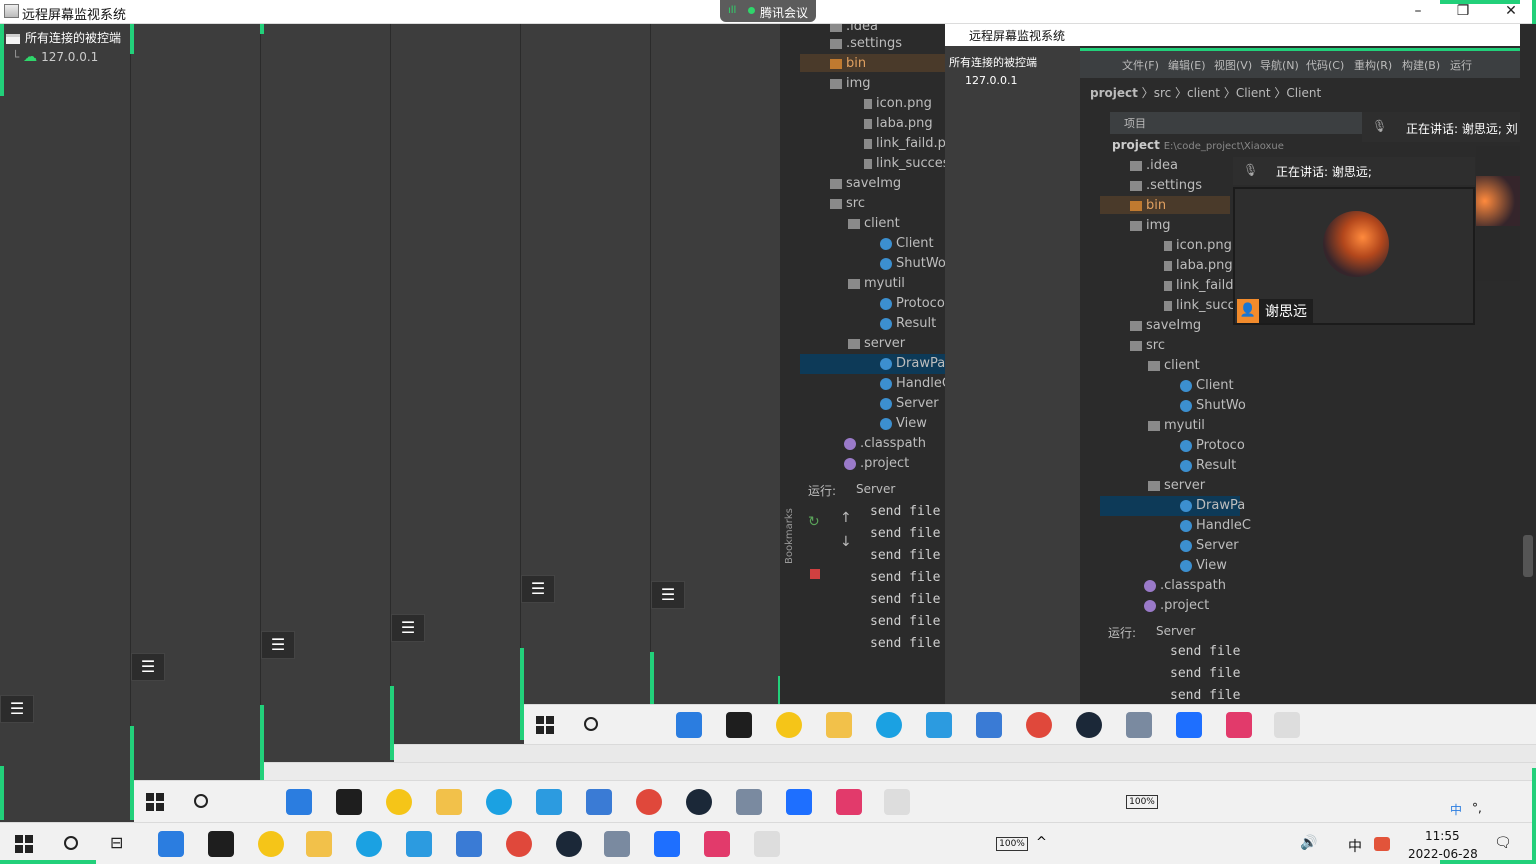  I want to click on participant-video: 👤 谢思远, so click(1354, 256).